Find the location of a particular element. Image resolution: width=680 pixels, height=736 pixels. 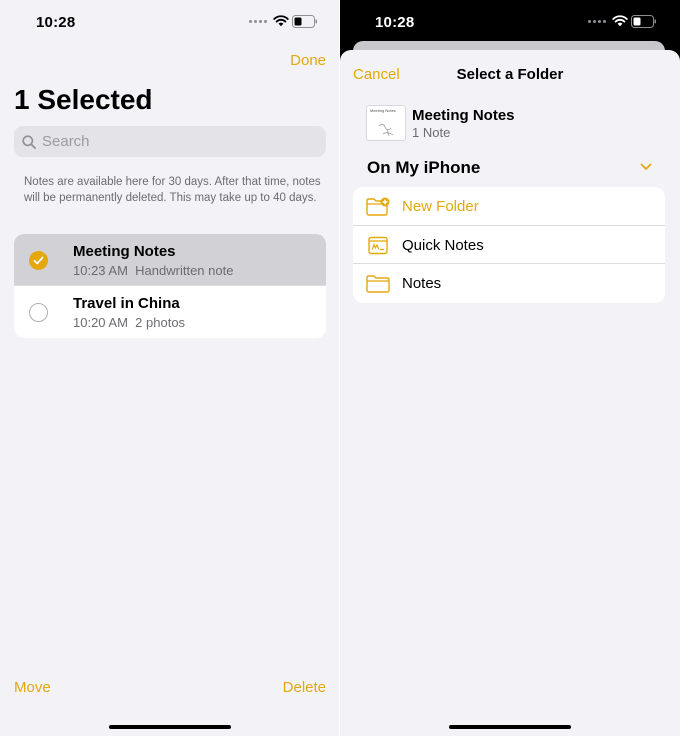

search-icon is located at coordinates (29, 141).